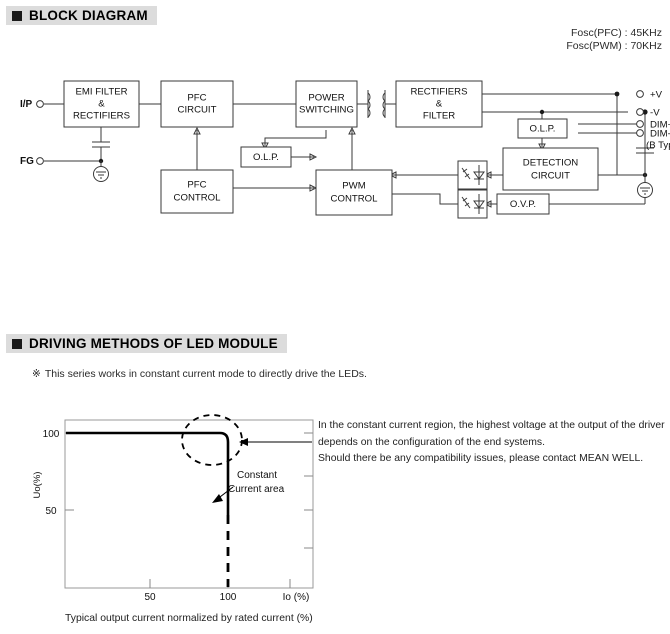  Describe the element at coordinates (616, 33) in the screenshot. I see `fosc-pfc-value: Fosc(PFC) : 45KHz` at that location.